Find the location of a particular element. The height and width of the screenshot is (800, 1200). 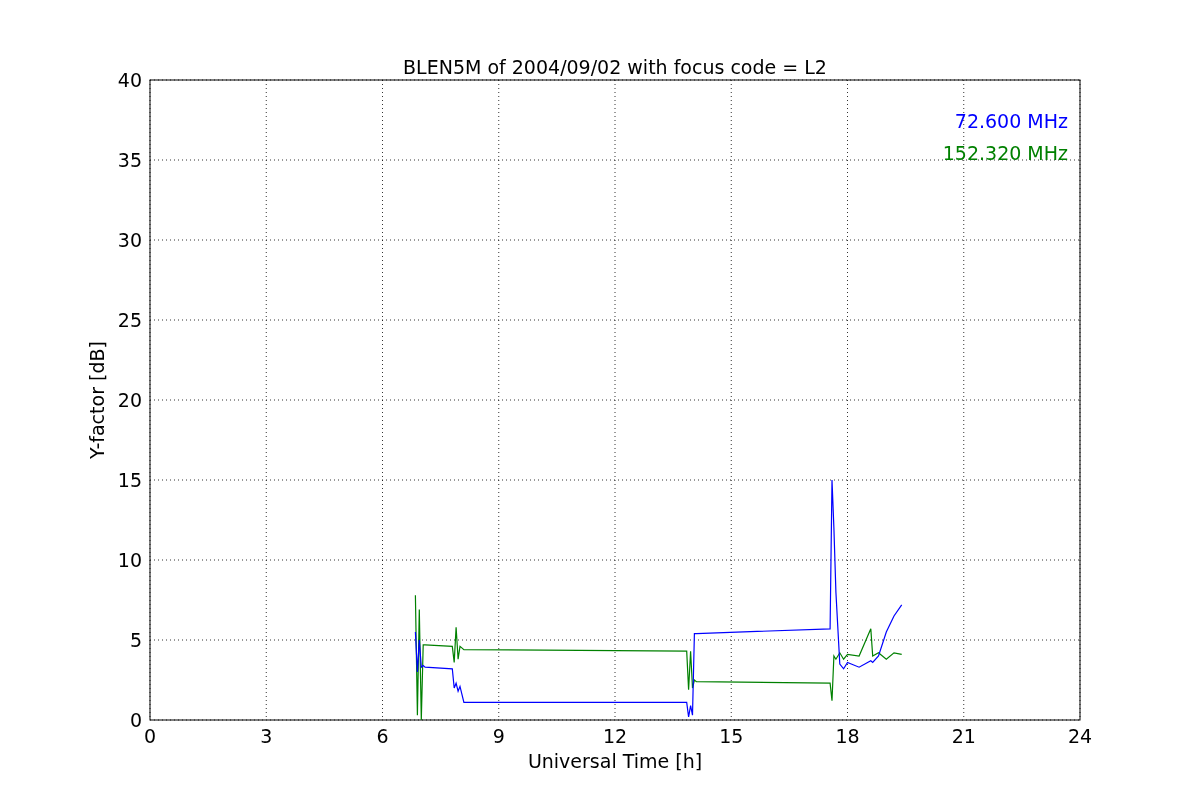

legend-label: 72.600 MHz is located at coordinates (1011, 121).